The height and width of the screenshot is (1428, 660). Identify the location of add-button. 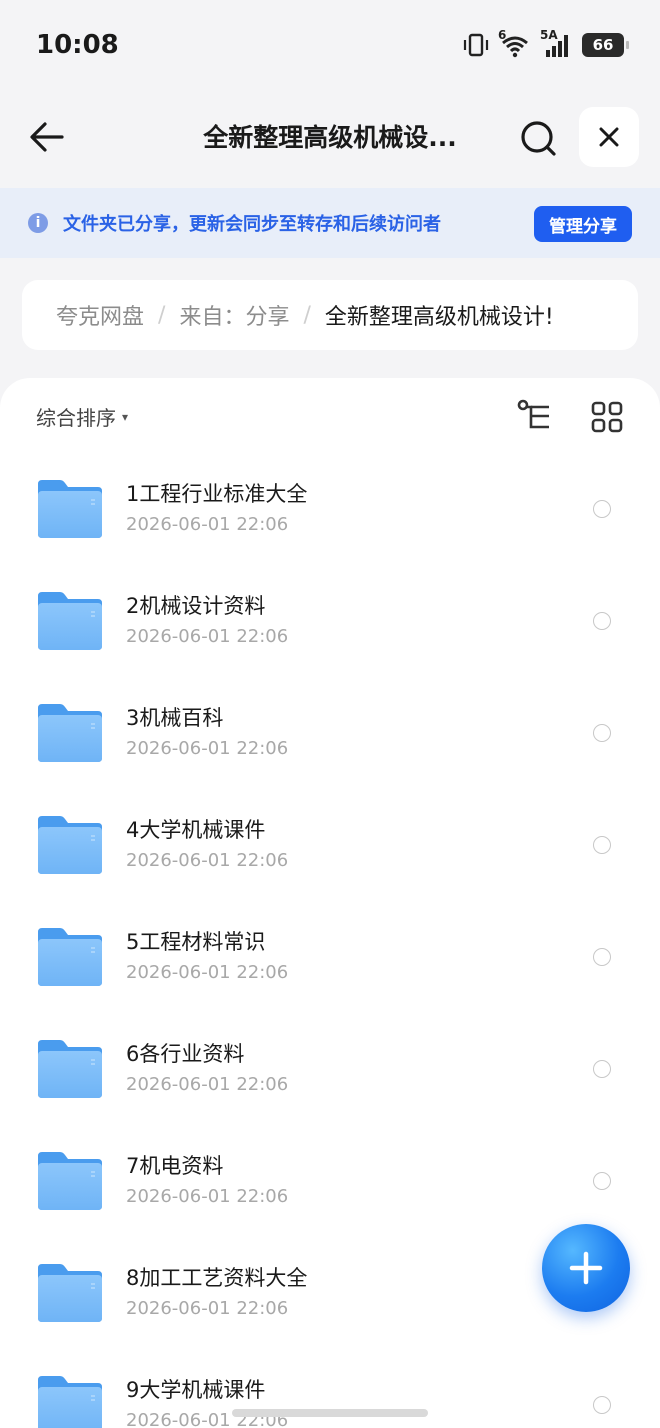
(586, 1268).